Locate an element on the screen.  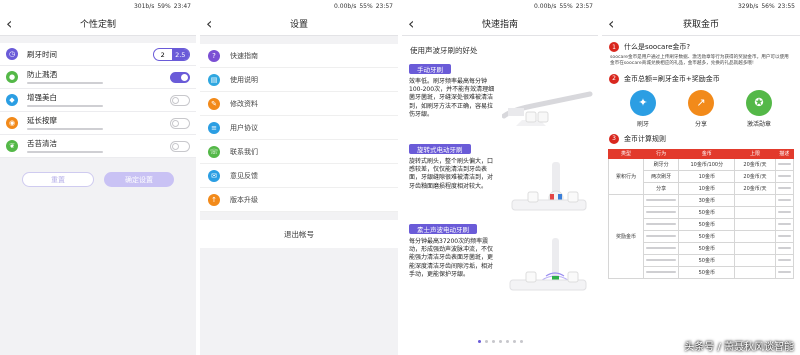
action-share: ↗ 分享 is located at coordinates (701, 108).